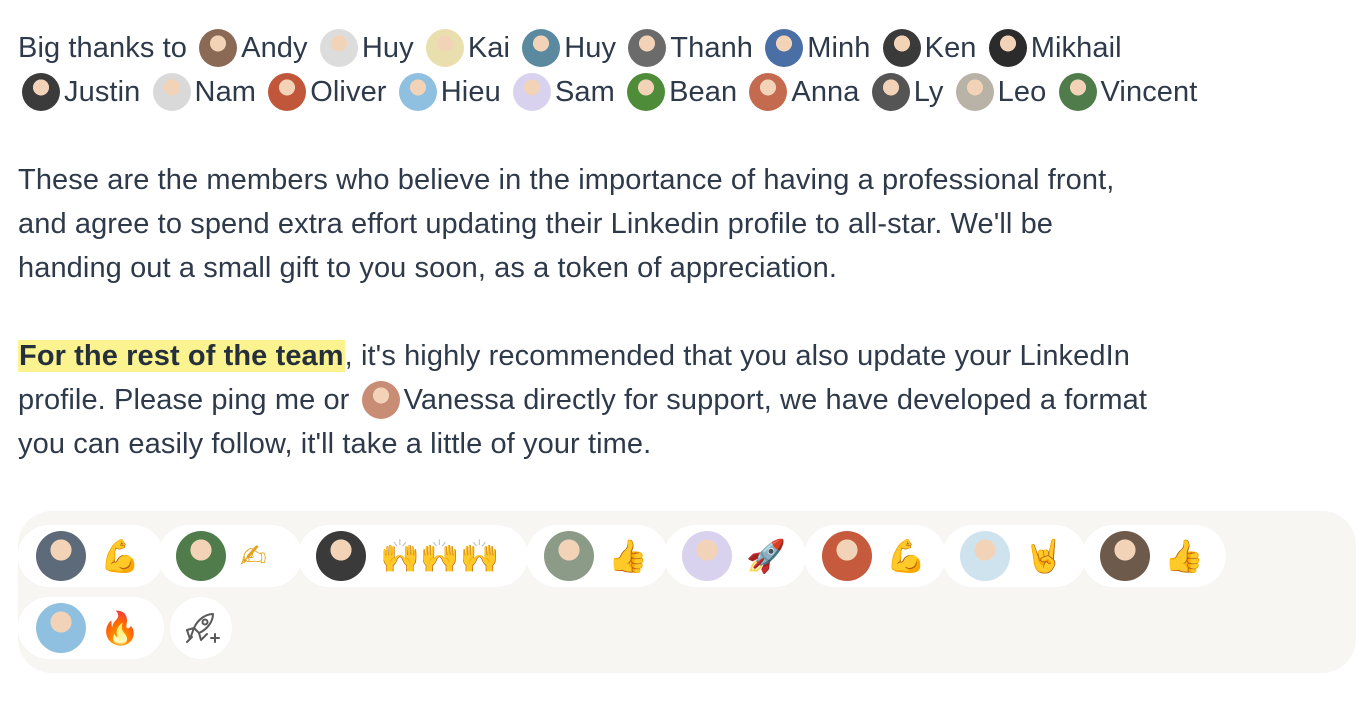 The width and height of the screenshot is (1360, 708). Describe the element at coordinates (1044, 556) in the screenshot. I see `rock-on-hand-icon: 🤘` at that location.